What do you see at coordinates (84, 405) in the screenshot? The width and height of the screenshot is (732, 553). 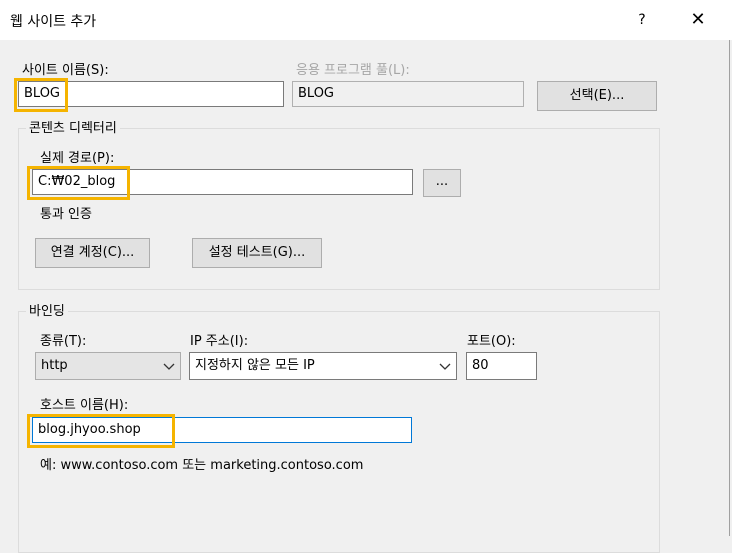 I see `host-name-label: 호스트 이름(H):` at bounding box center [84, 405].